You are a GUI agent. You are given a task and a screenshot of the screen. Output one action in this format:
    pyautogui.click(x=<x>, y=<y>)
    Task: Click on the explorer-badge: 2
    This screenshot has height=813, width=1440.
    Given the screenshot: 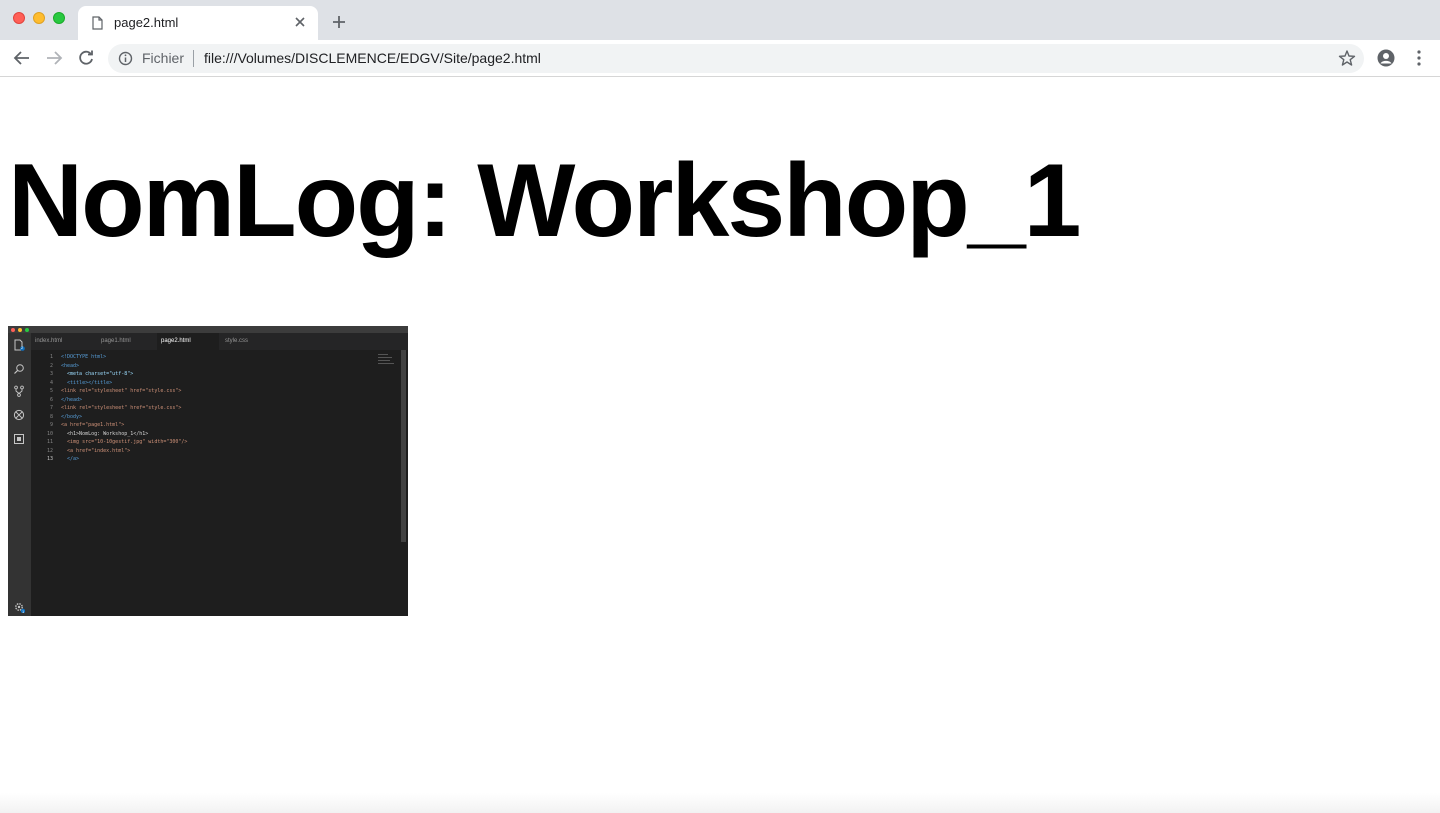 What is the action you would take?
    pyautogui.click(x=22, y=347)
    